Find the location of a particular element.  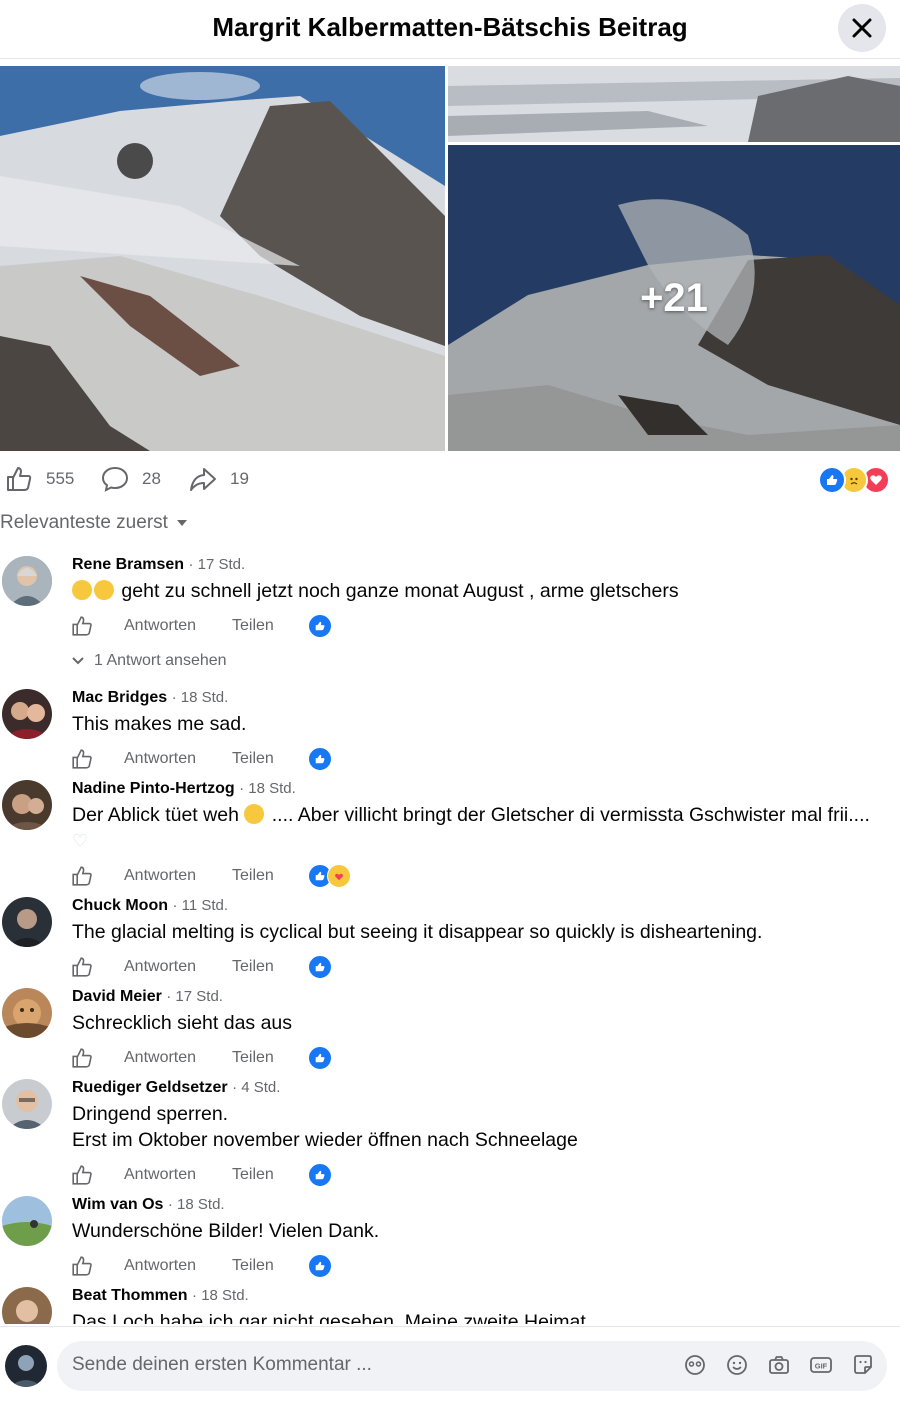

share-count: 19 is located at coordinates (239, 478).